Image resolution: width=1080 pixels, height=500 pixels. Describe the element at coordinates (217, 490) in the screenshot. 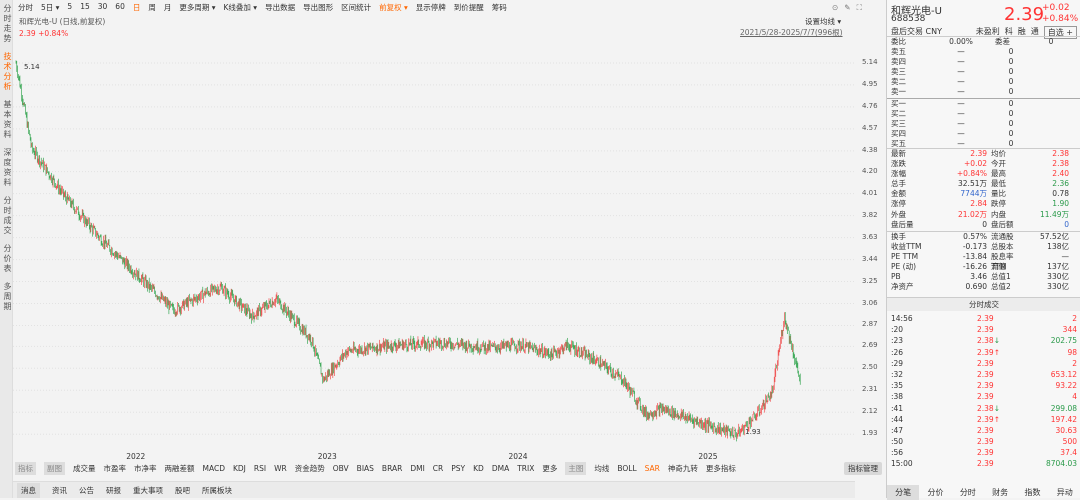

I see `news-tab: 所属板块` at that location.